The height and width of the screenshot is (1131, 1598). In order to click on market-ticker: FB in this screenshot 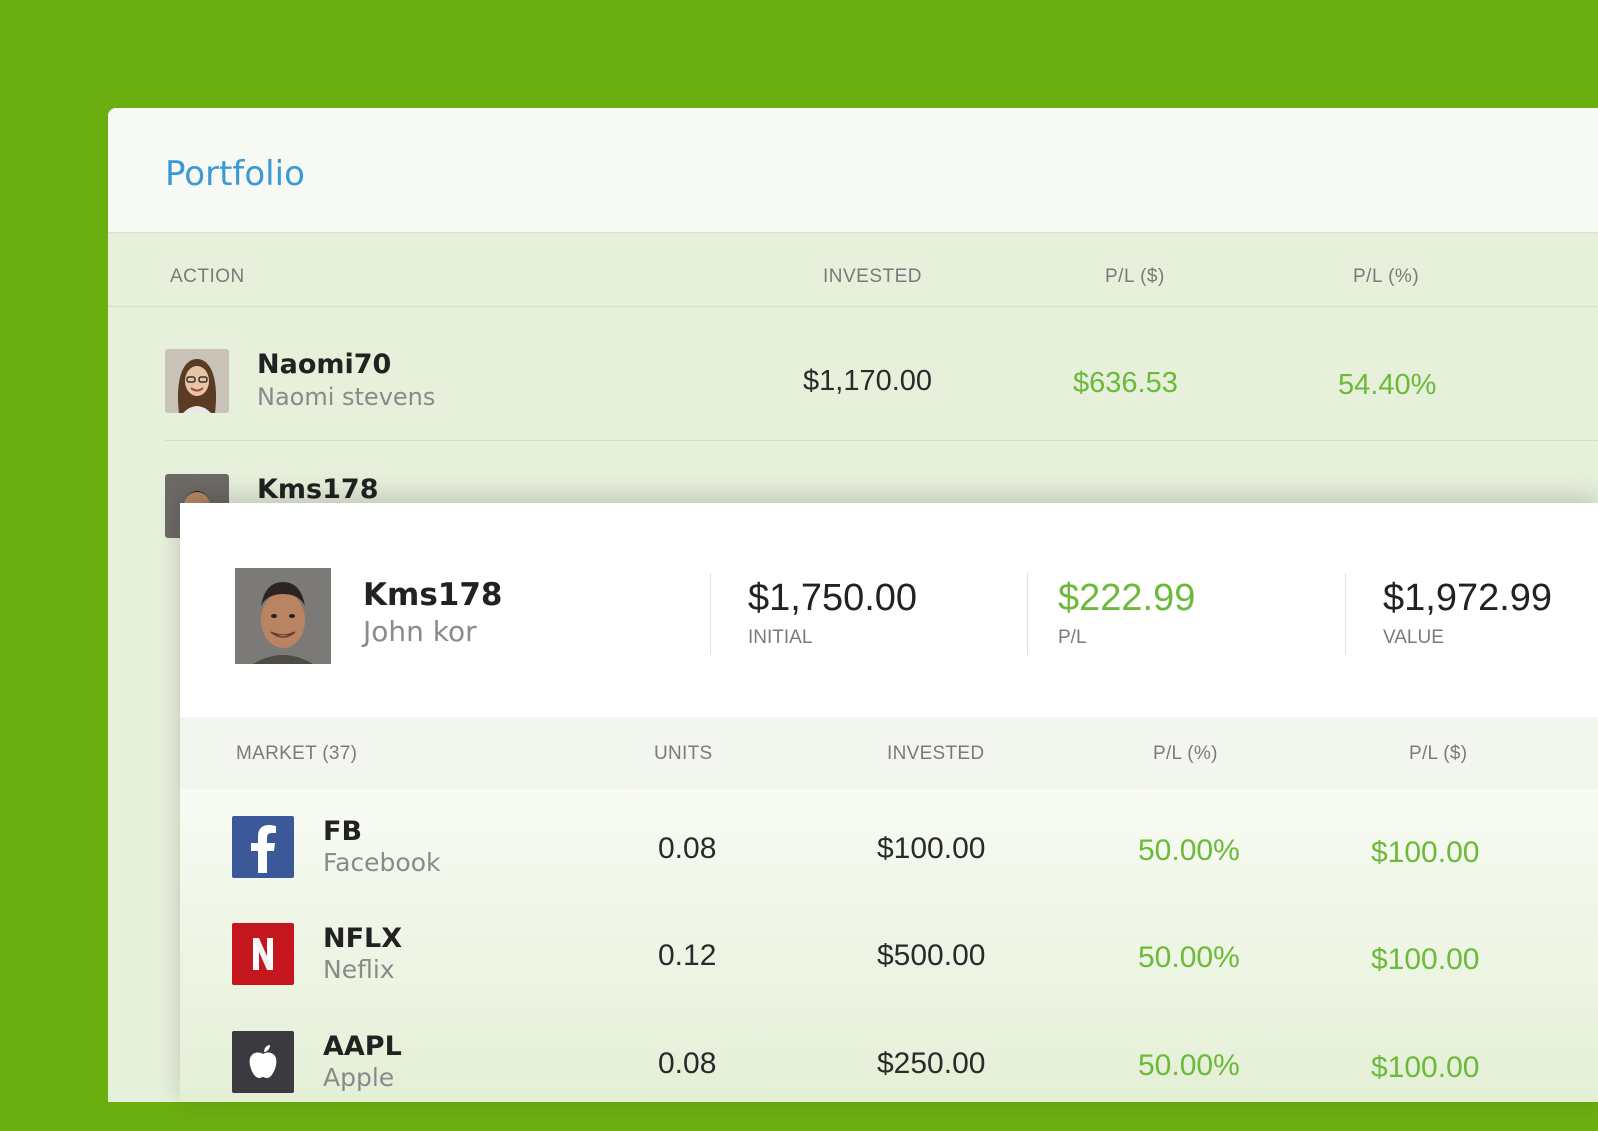, I will do `click(343, 831)`.